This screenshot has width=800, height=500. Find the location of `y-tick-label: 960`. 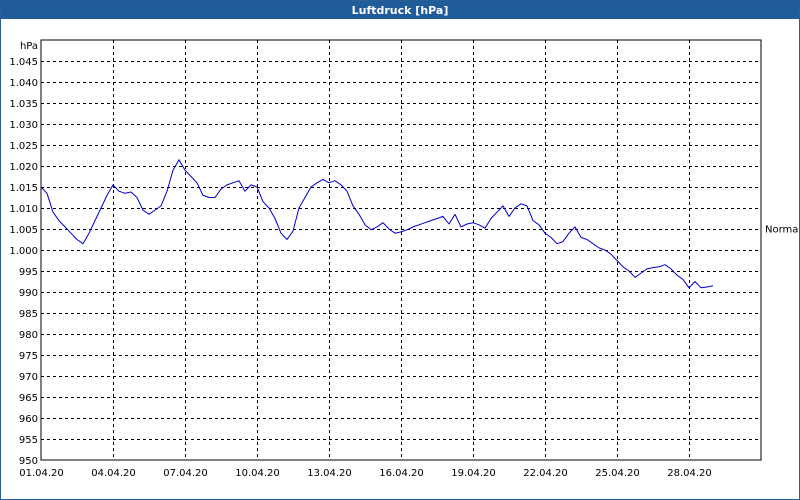

y-tick-label: 960 is located at coordinates (28, 419).